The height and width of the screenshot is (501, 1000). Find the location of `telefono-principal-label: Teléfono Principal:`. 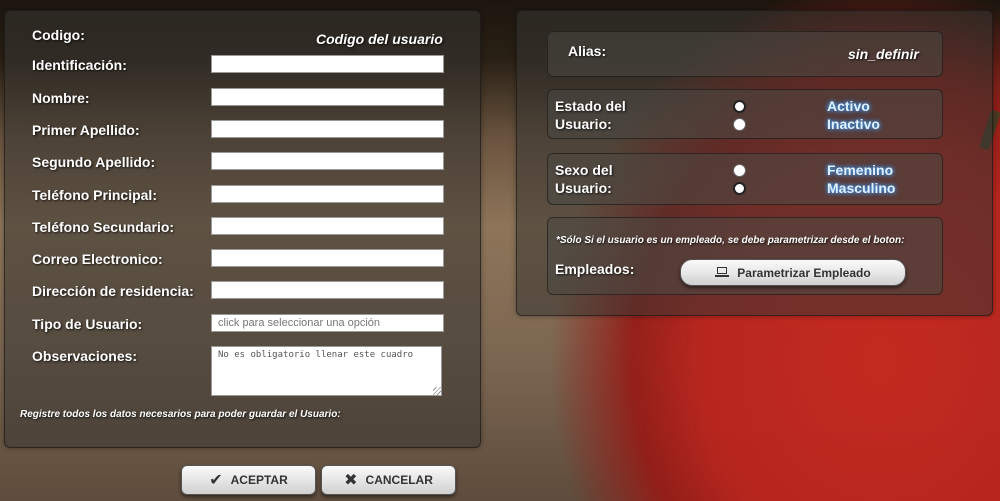

telefono-principal-label: Teléfono Principal: is located at coordinates (94, 195).